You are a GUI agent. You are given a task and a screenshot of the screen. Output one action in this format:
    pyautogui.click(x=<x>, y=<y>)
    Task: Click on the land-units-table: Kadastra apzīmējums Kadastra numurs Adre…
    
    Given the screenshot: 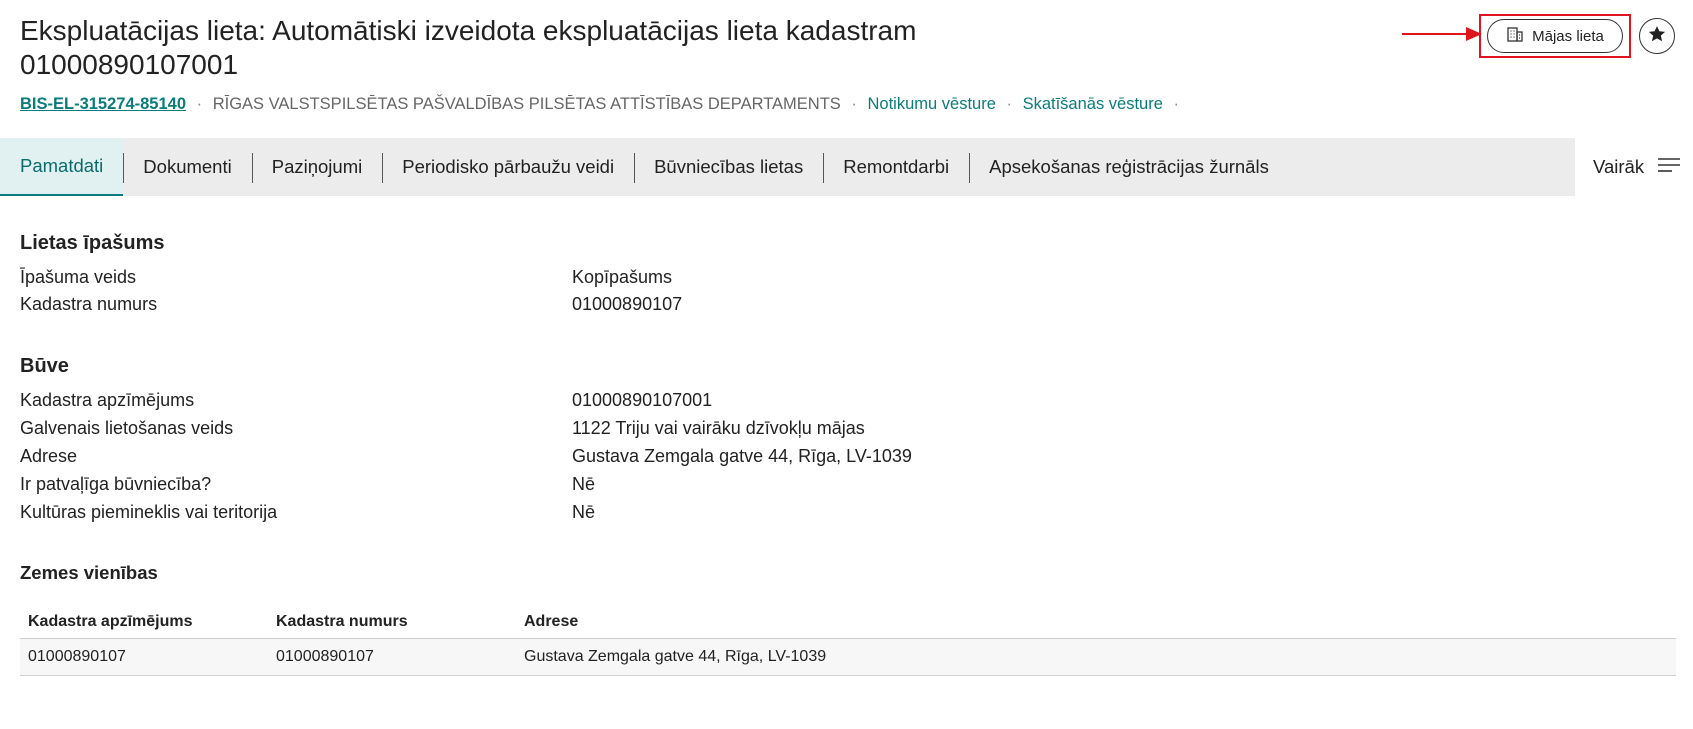 What is the action you would take?
    pyautogui.click(x=848, y=641)
    